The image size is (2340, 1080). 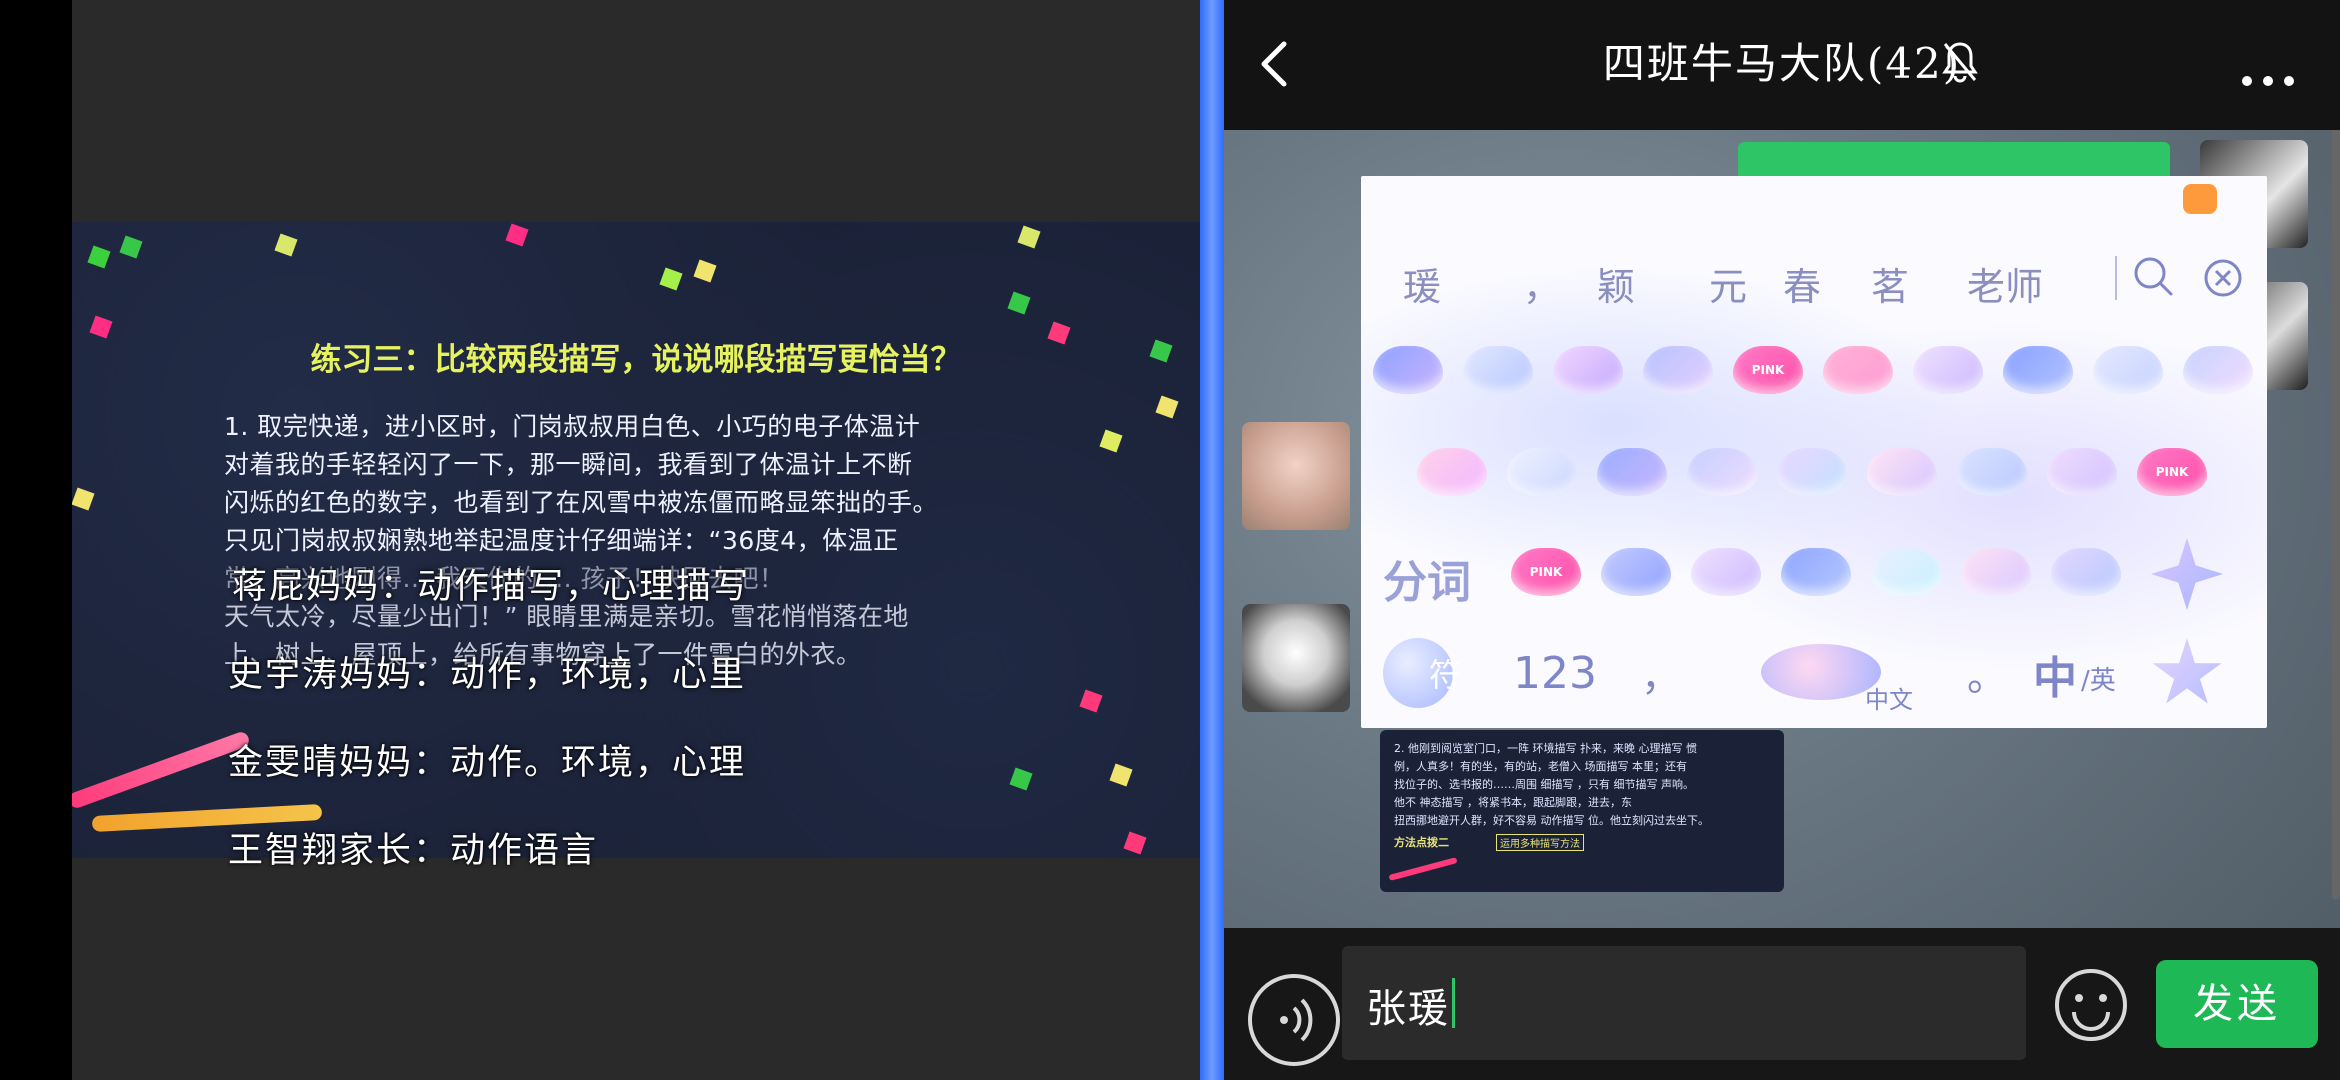 What do you see at coordinates (572, 426) in the screenshot?
I see `slide-text-line: 1. 取完快递，进小区时，门岗叔叔用白色、小巧的电子体温计` at bounding box center [572, 426].